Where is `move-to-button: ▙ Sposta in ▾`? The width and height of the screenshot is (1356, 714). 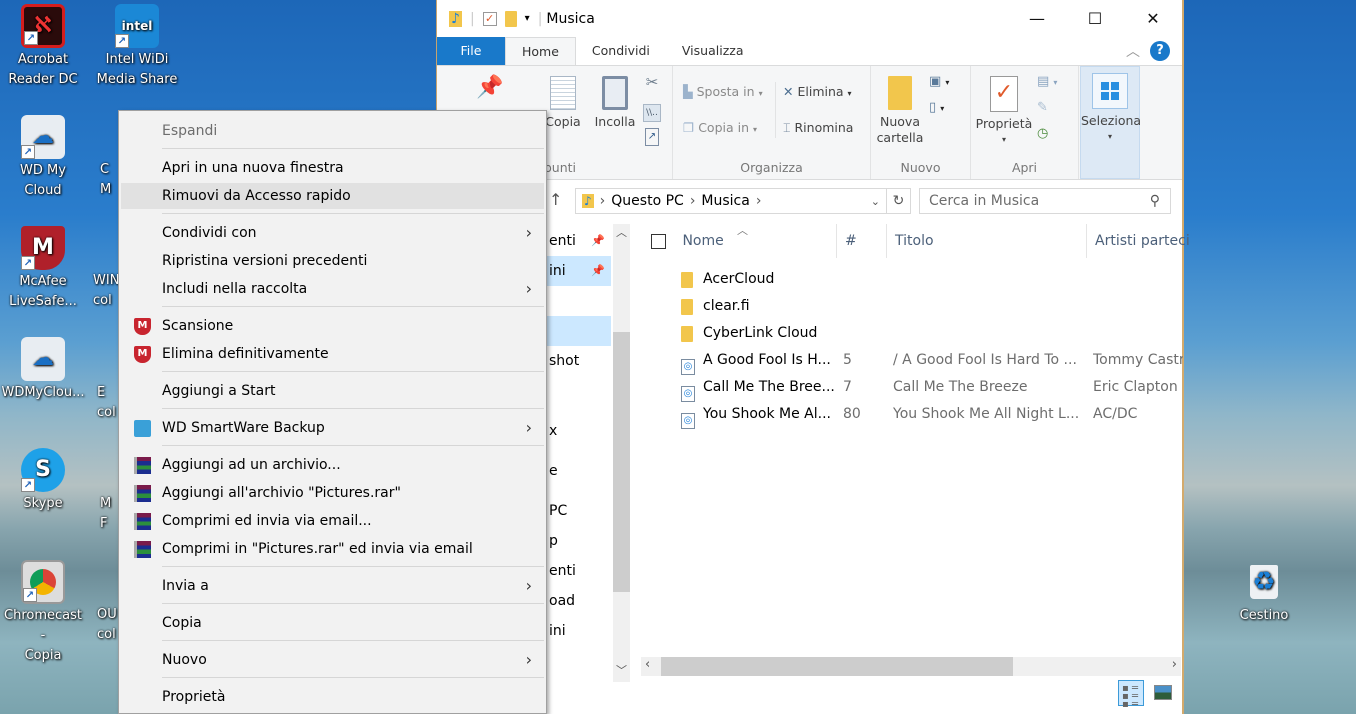
move-to-button: ▙ Sposta in ▾ is located at coordinates (723, 93).